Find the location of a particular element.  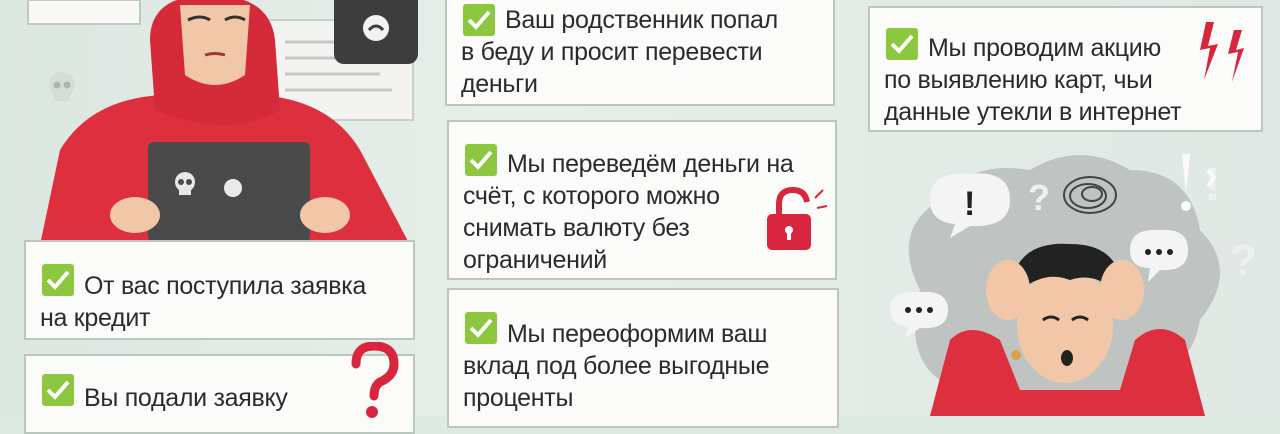

card-text-line: деньги is located at coordinates (499, 84).